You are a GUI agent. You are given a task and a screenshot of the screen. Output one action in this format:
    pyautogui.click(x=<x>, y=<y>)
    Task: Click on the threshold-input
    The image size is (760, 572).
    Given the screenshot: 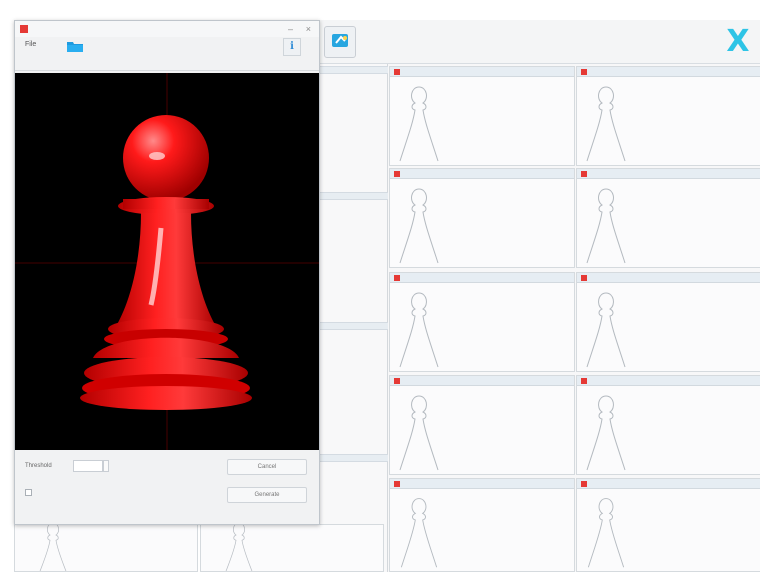 What is the action you would take?
    pyautogui.click(x=88, y=466)
    